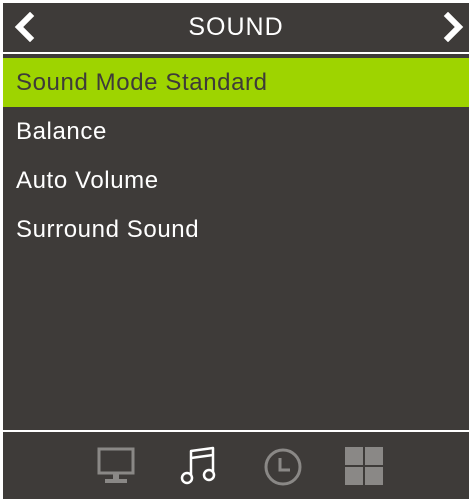  What do you see at coordinates (200, 466) in the screenshot?
I see `music-note-icon` at bounding box center [200, 466].